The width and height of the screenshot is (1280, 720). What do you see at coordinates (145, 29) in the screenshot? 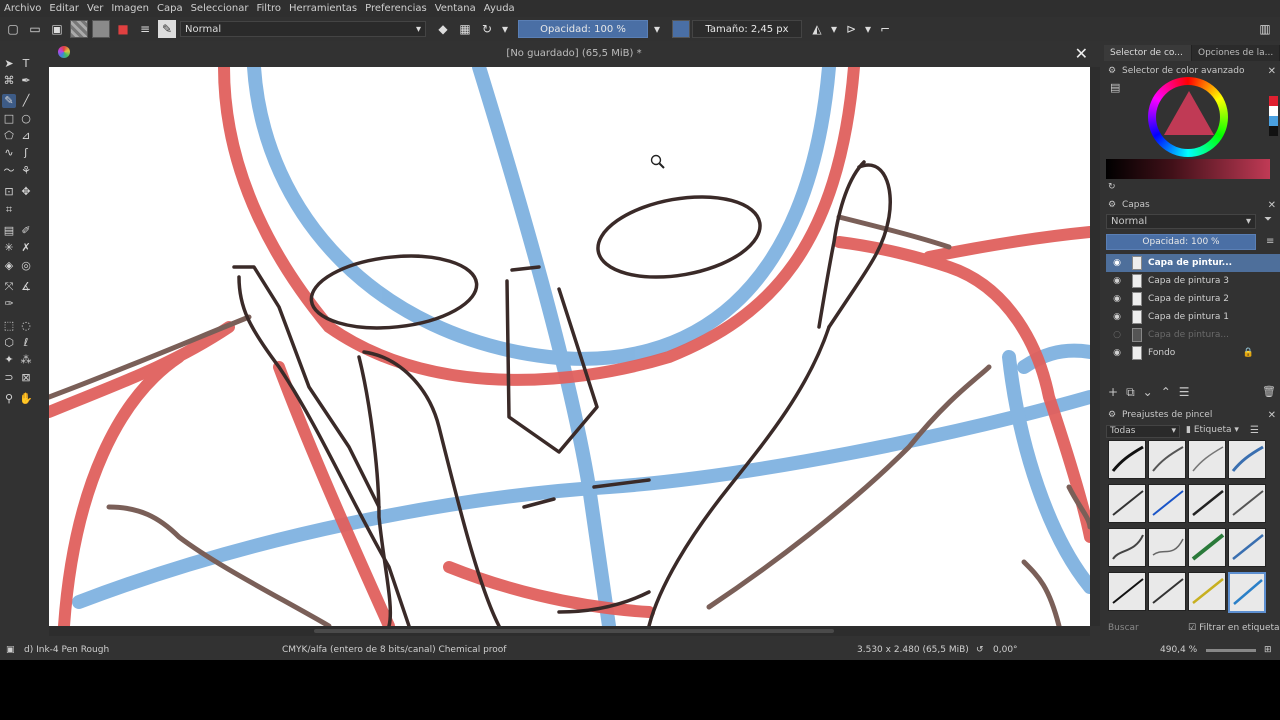
I see `brush-settings-icon: ≡` at bounding box center [145, 29].